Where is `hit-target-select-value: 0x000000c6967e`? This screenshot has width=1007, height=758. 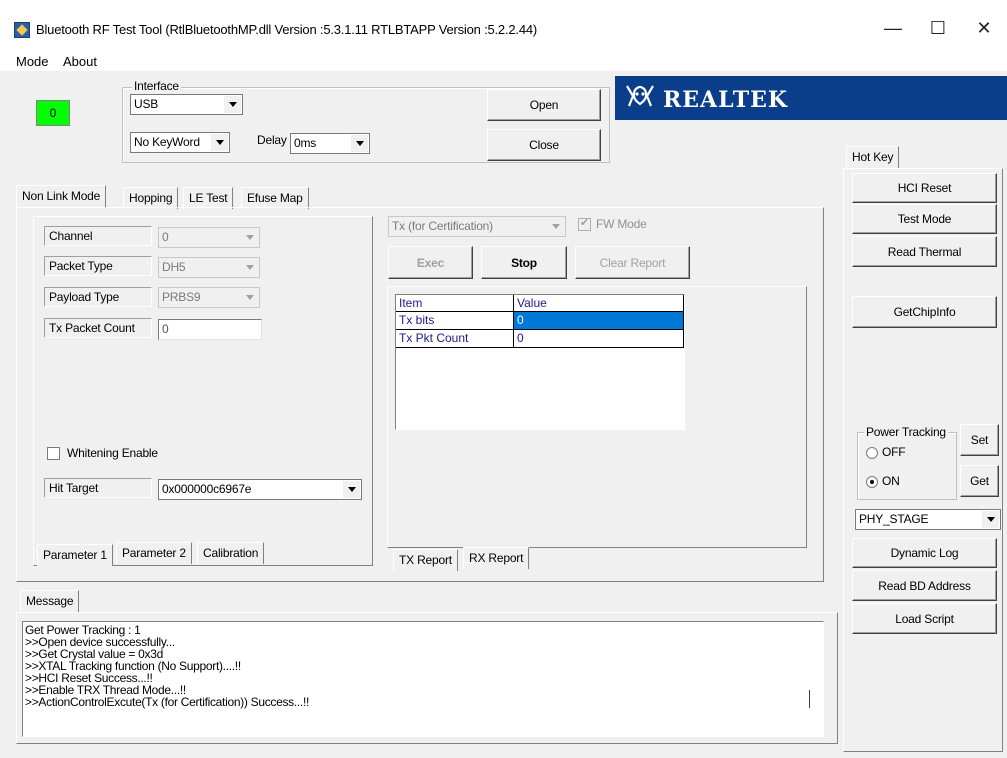
hit-target-select-value: 0x000000c6967e is located at coordinates (207, 489).